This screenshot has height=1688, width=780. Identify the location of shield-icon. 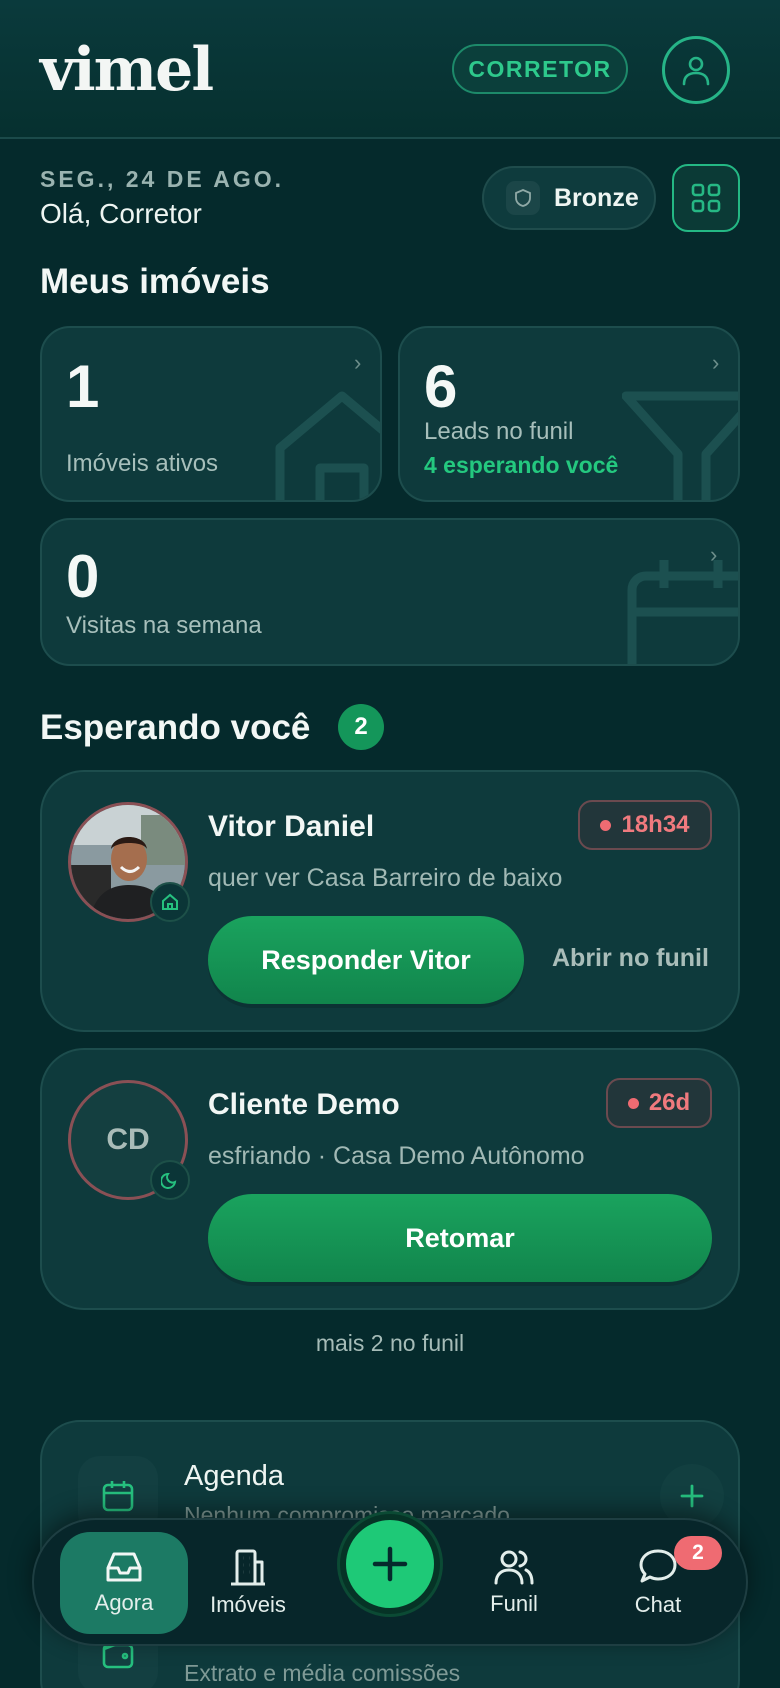
(523, 198).